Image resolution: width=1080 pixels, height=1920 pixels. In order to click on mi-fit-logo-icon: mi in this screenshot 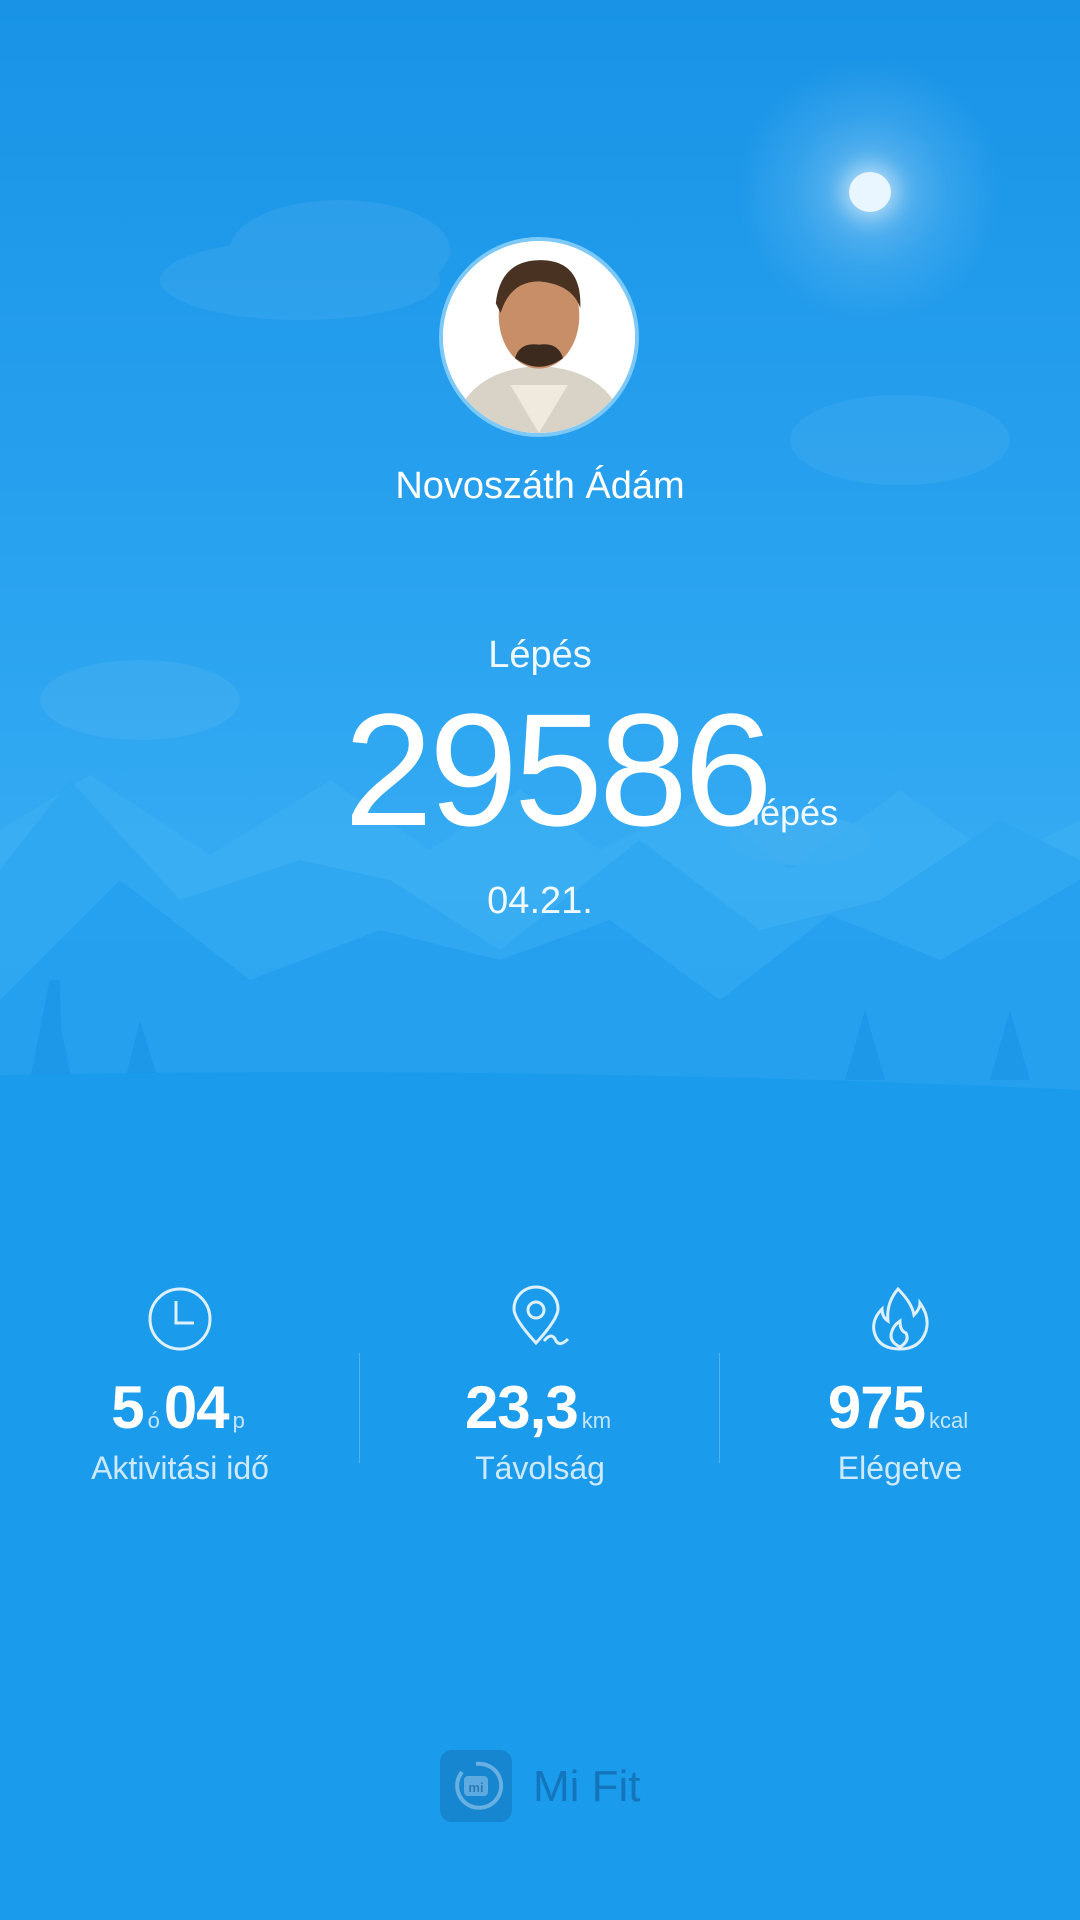, I will do `click(476, 1786)`.